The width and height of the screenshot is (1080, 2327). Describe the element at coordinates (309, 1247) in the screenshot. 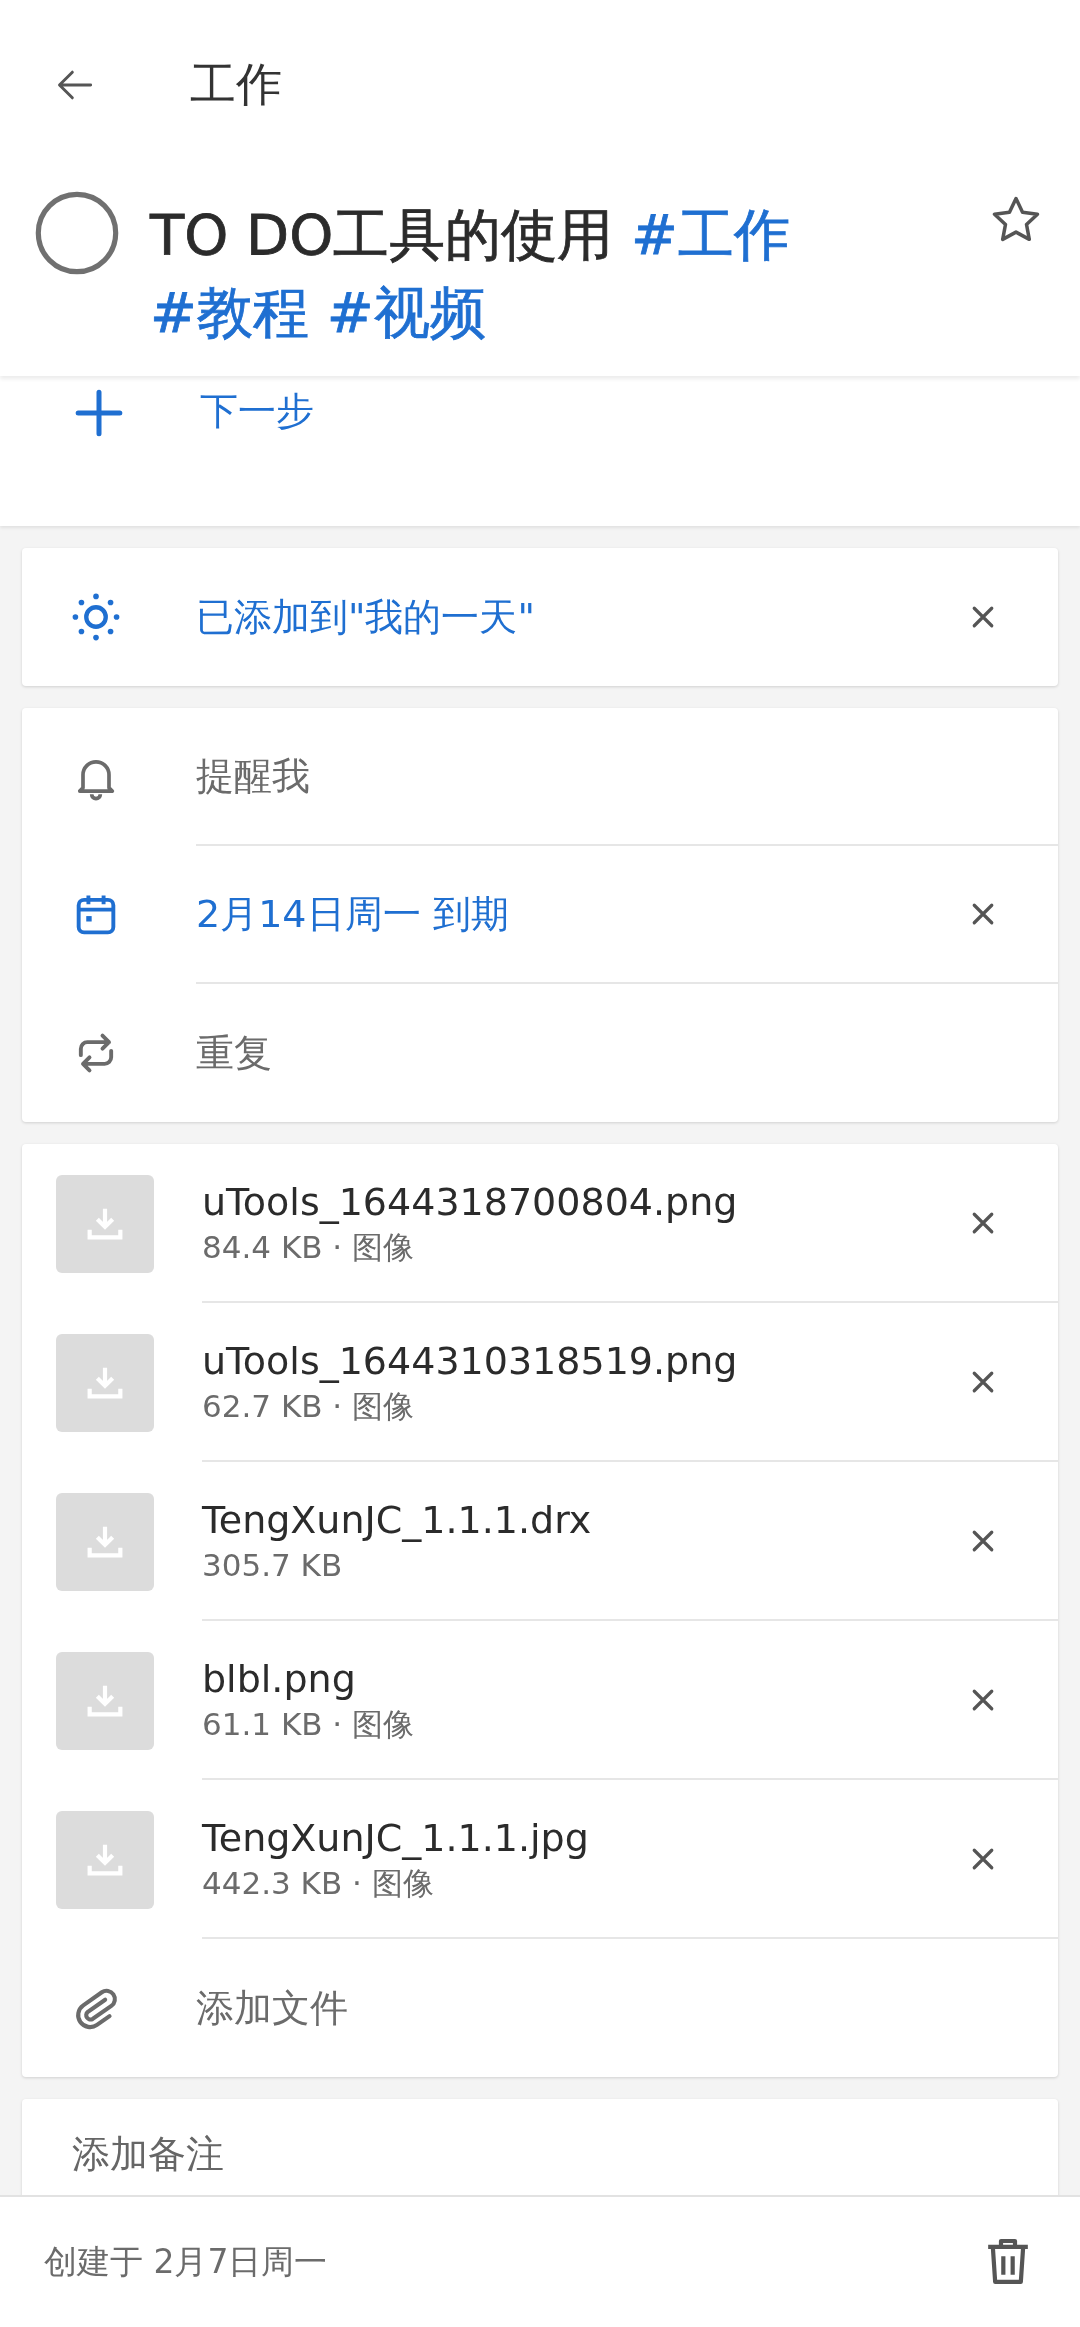

I see `file-meta: 84.4 KB · 图像` at that location.